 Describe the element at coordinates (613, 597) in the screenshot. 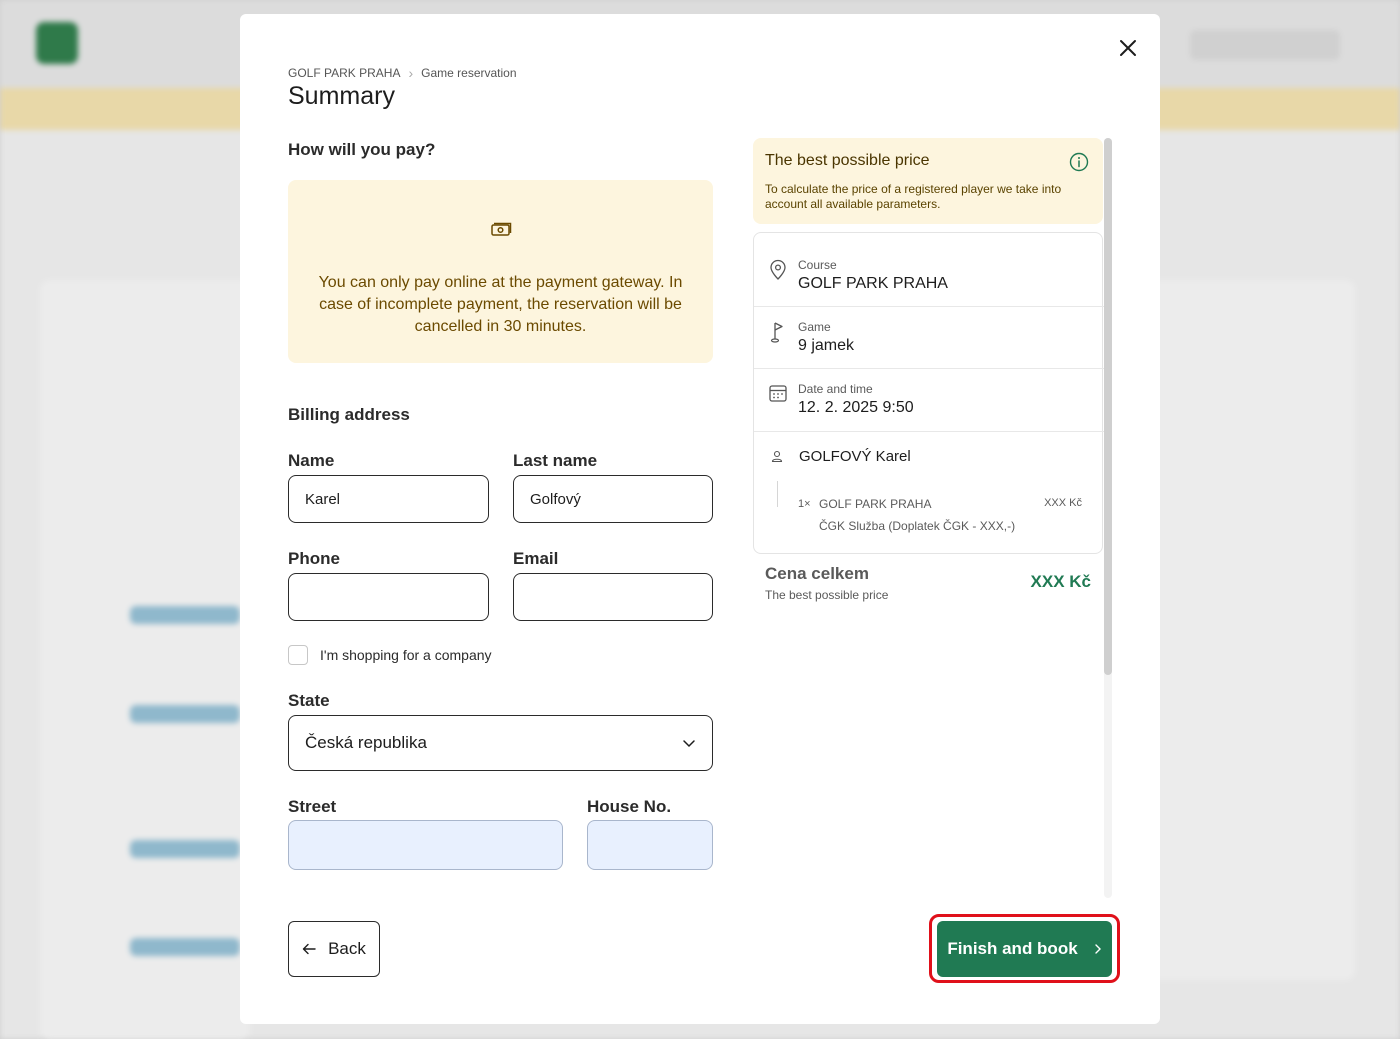

I see `email-input` at that location.